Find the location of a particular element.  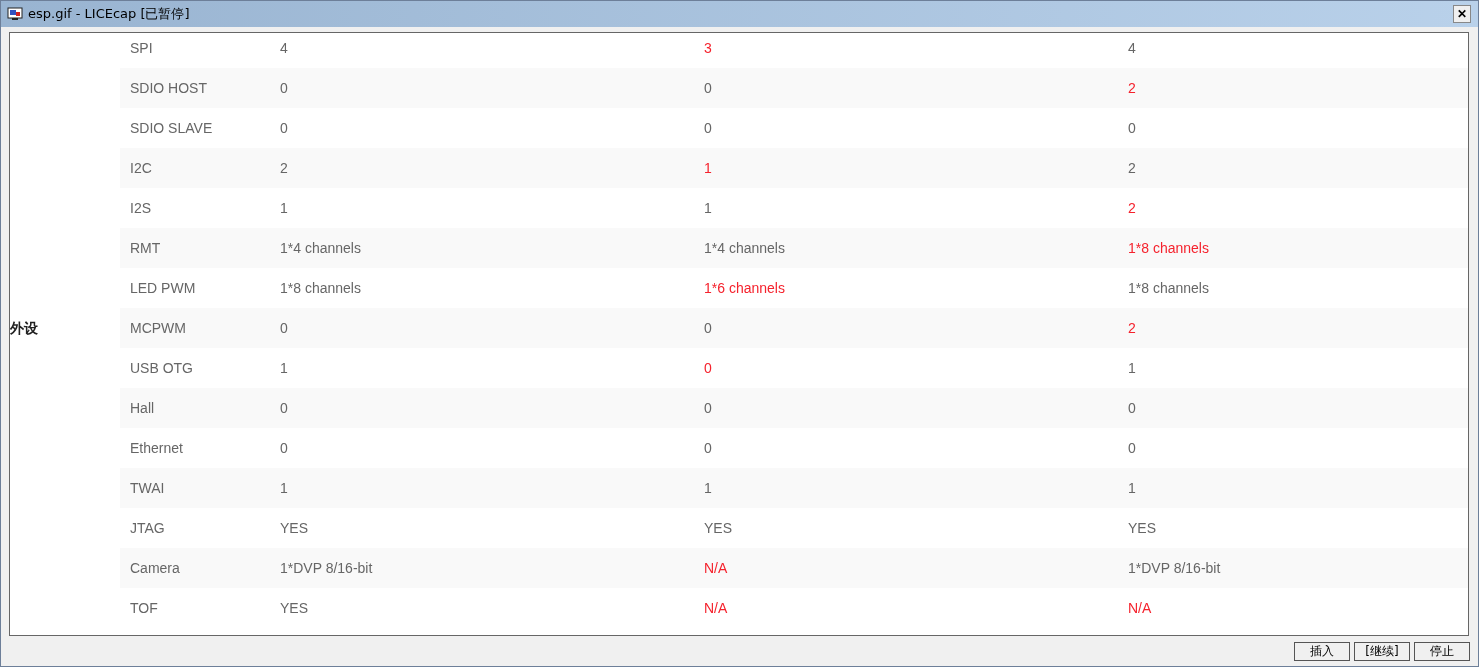

table-cell: Camera is located at coordinates (155, 568).